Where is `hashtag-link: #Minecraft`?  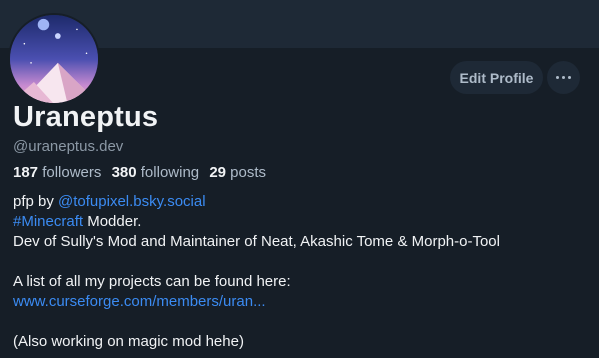 hashtag-link: #Minecraft is located at coordinates (48, 221).